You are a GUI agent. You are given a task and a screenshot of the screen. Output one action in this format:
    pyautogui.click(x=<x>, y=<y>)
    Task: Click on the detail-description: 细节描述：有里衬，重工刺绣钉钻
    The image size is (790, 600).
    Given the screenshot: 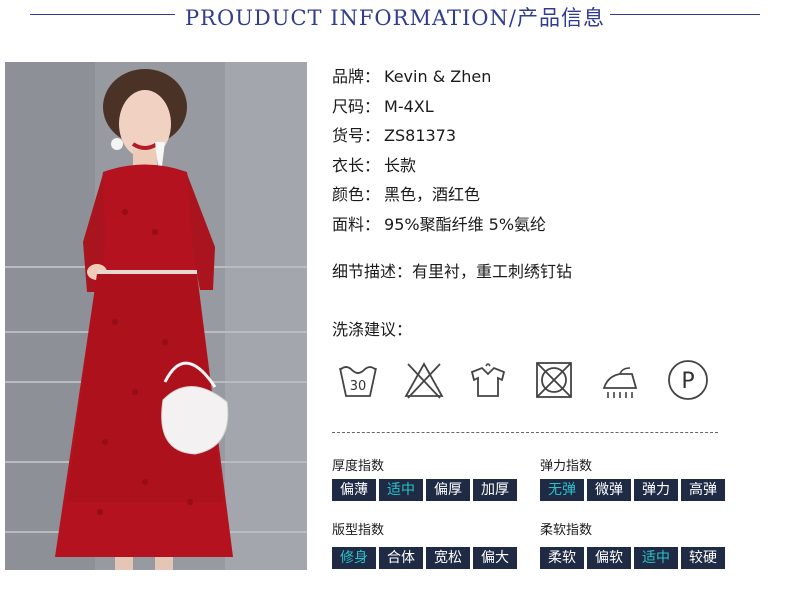 What is the action you would take?
    pyautogui.click(x=452, y=271)
    